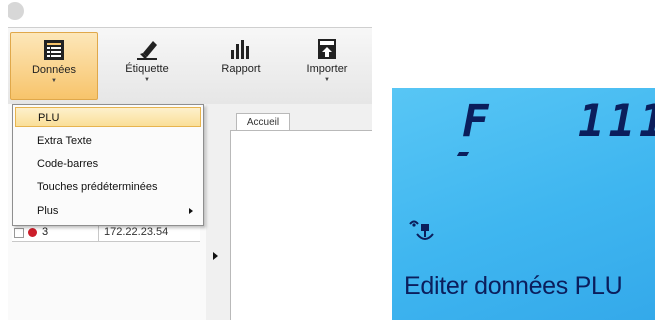  I want to click on ribbon-button-etiquette: Étiquette ▼, so click(147, 65).